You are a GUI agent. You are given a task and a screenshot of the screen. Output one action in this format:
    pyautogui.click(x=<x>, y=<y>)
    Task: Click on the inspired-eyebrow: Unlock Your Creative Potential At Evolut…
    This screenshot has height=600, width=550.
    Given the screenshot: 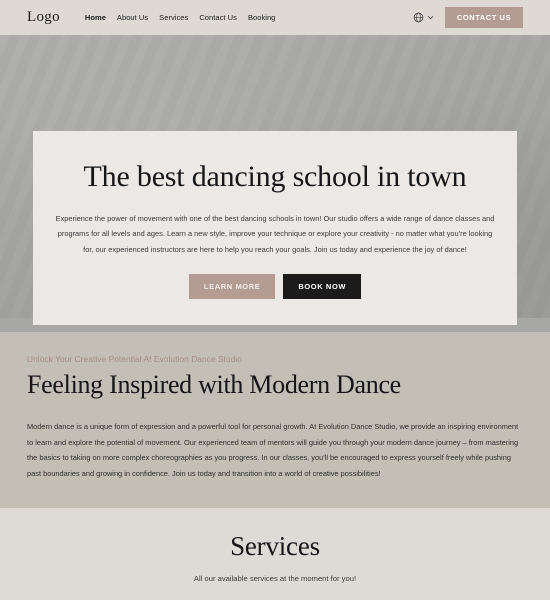 What is the action you would take?
    pyautogui.click(x=135, y=359)
    